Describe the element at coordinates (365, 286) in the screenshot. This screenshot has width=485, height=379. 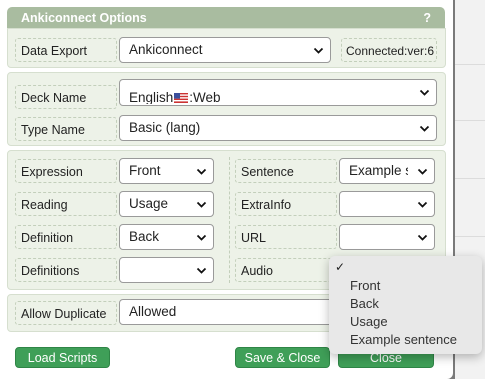
I see `audio-option-front: Front` at that location.